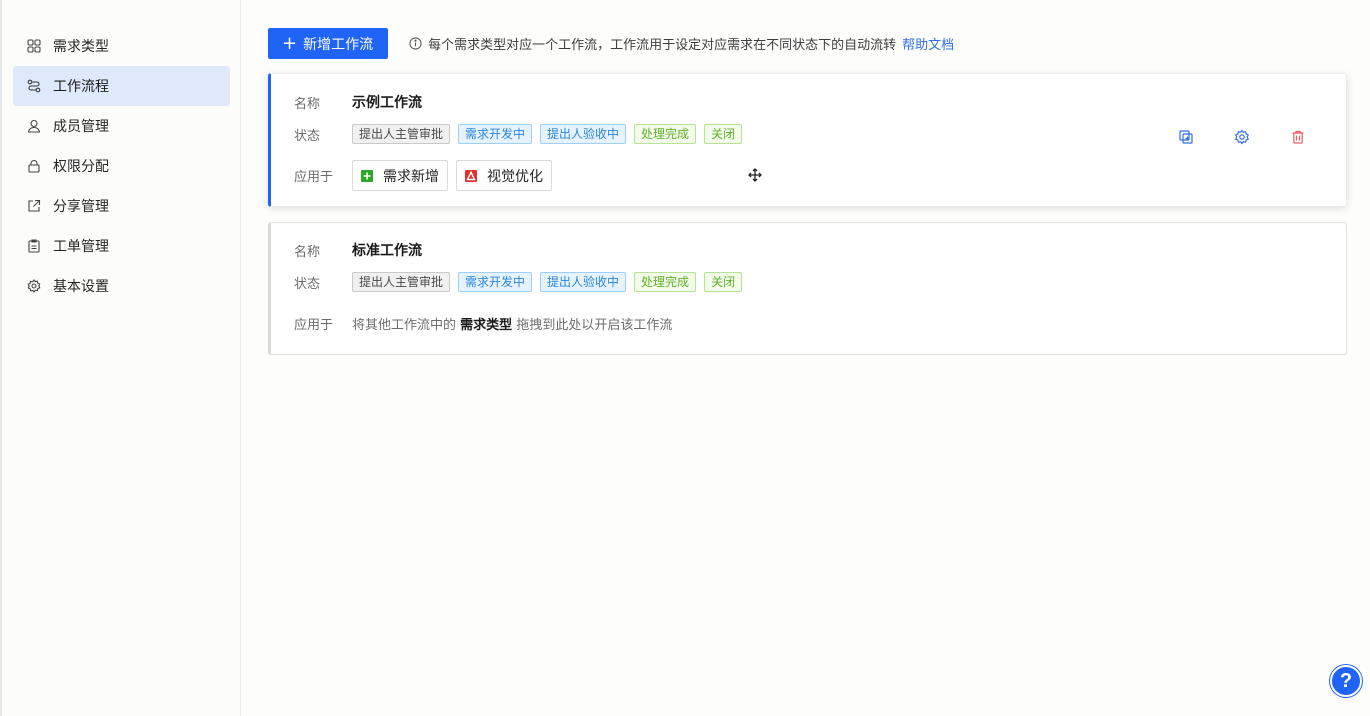  I want to click on sidebar-item-settings: 基本设置, so click(121, 286).